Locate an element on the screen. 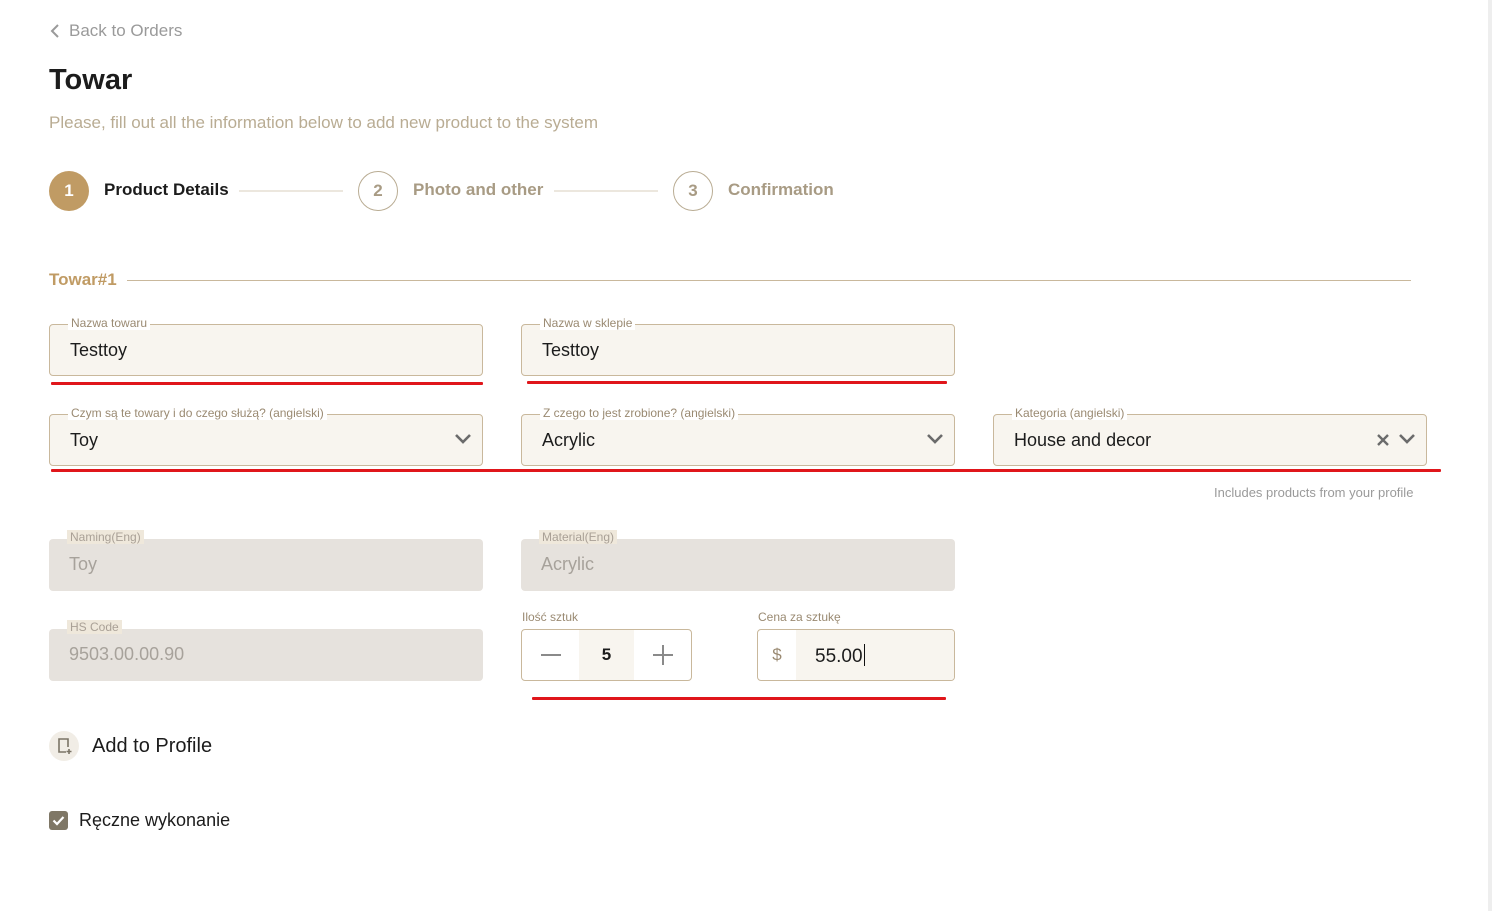 The height and width of the screenshot is (911, 1492). scrollbar-track is located at coordinates (1490, 455).